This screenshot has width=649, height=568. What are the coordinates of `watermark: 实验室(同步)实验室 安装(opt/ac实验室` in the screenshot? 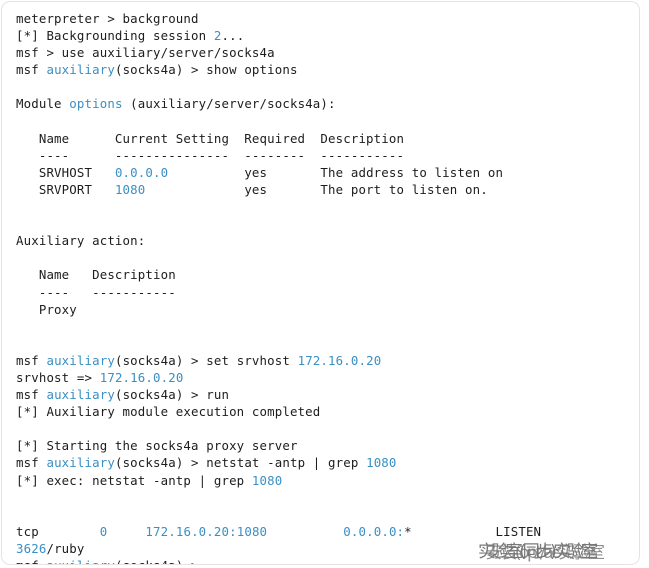 It's located at (558, 551).